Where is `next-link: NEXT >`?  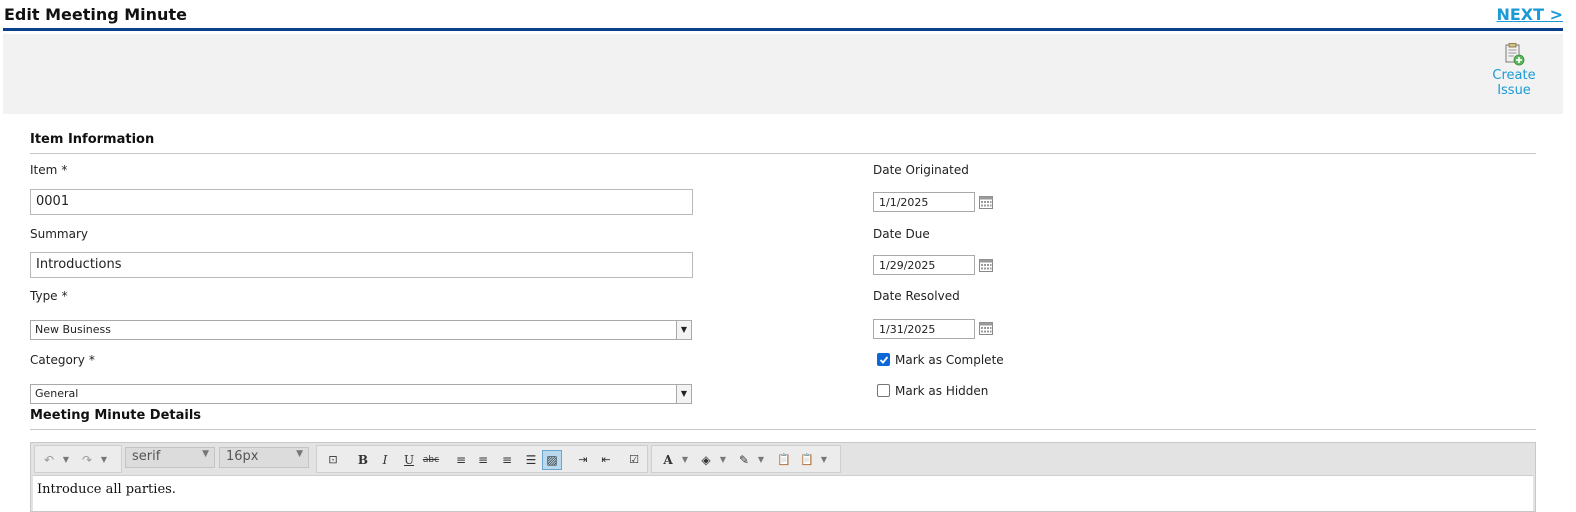 next-link: NEXT > is located at coordinates (1529, 14).